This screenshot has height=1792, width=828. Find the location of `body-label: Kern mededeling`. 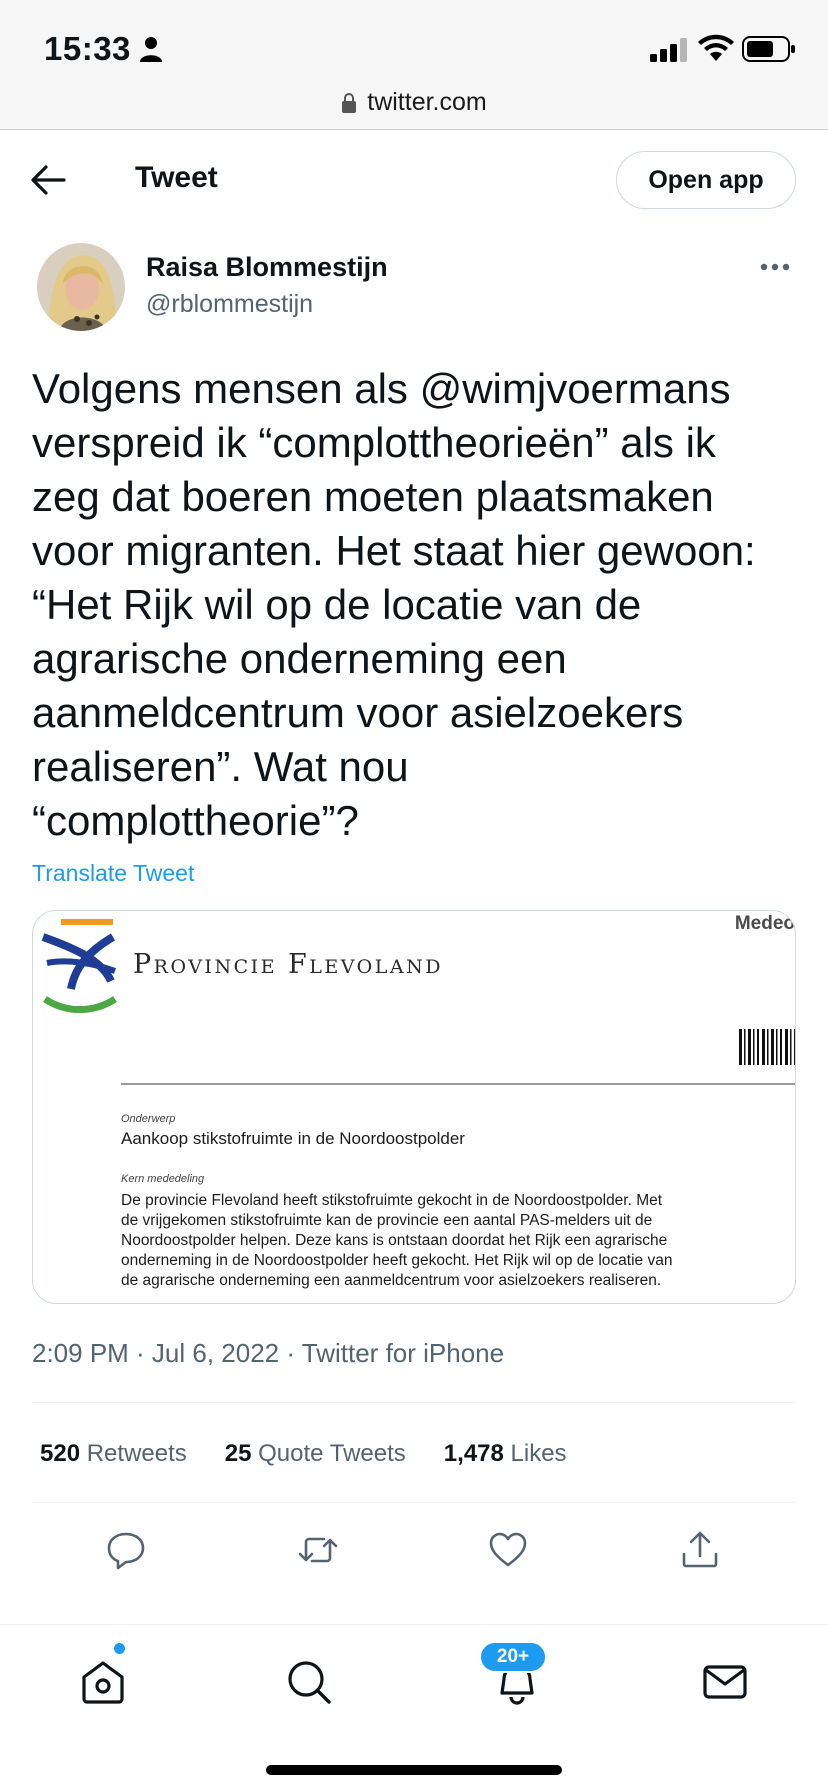

body-label: Kern mededeling is located at coordinates (163, 1179).